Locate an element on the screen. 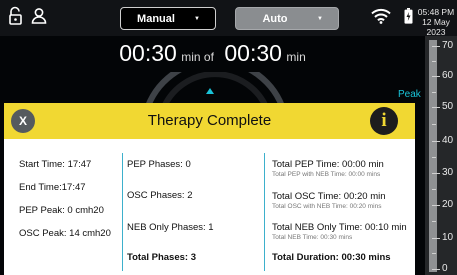 This screenshot has height=275, width=457. wifi-icon is located at coordinates (381, 16).